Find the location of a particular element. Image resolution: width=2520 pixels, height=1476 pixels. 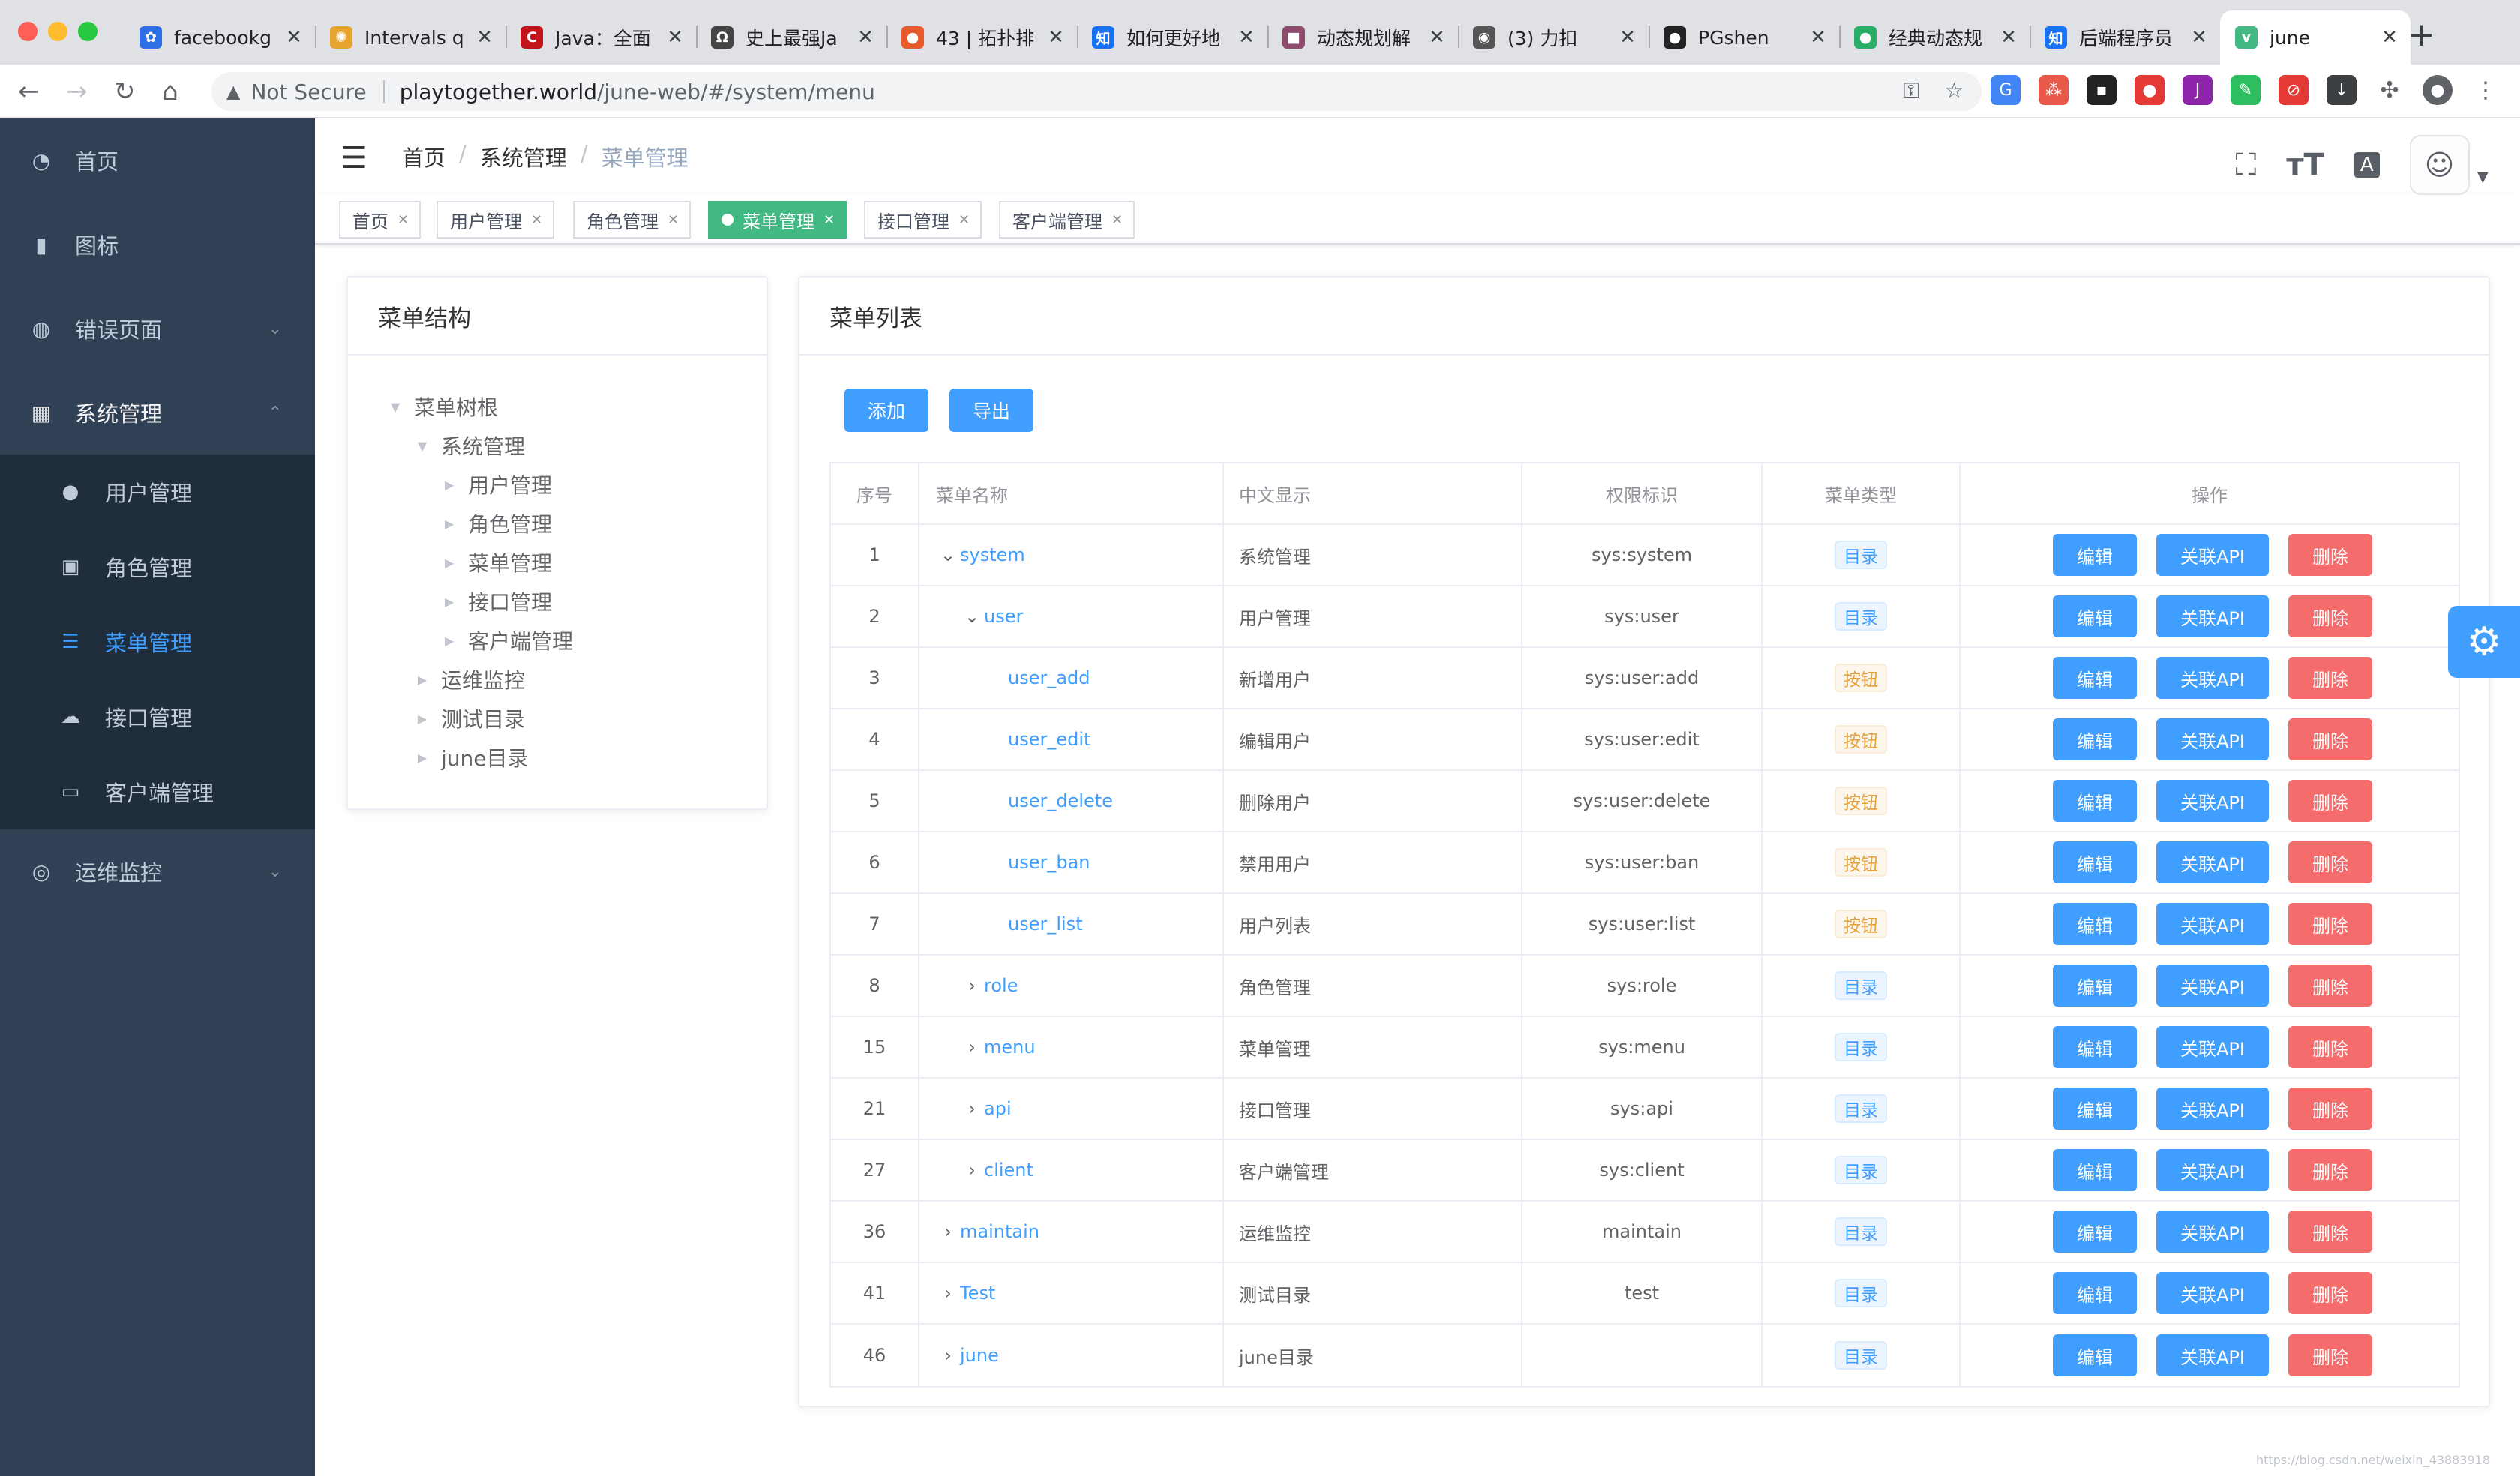

hamburger-icon: ☰ is located at coordinates (354, 158).